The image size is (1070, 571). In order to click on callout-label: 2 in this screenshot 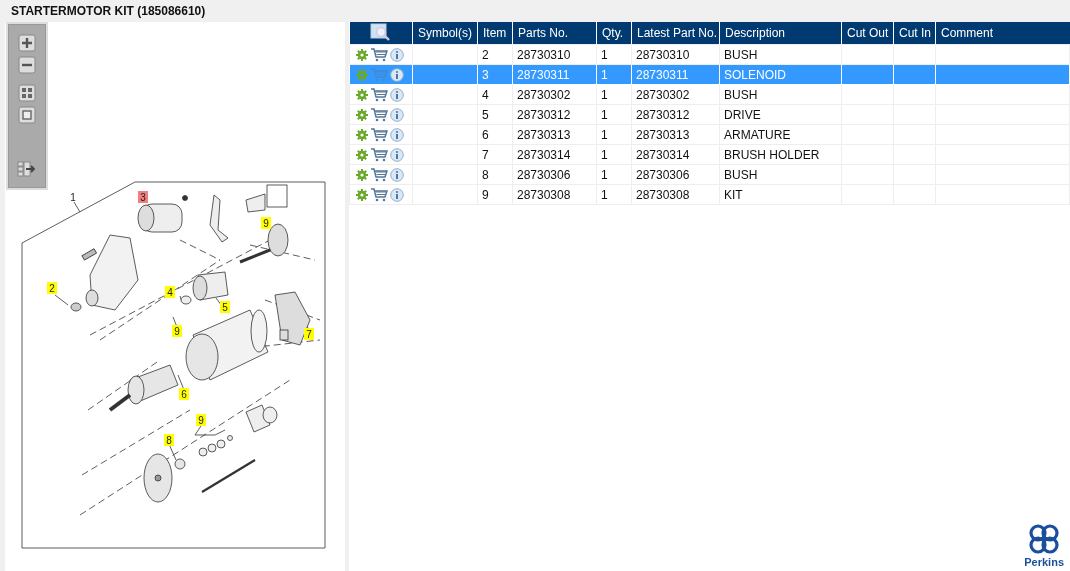, I will do `click(52, 288)`.